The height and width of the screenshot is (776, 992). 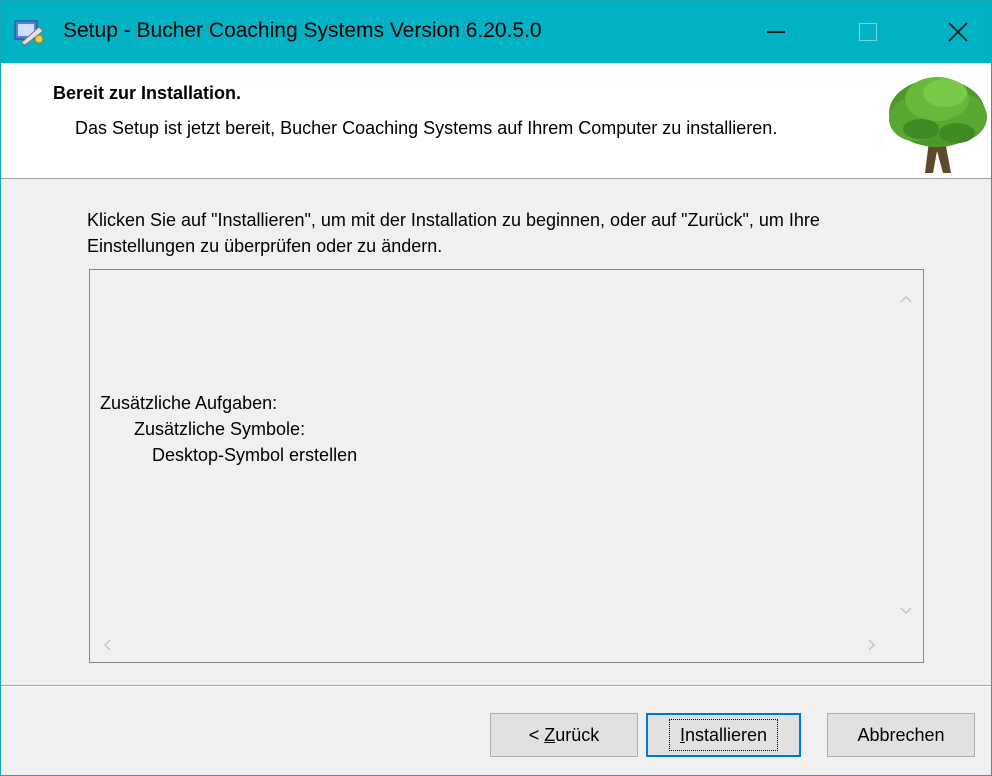 I want to click on scroll-right-icon, so click(x=872, y=645).